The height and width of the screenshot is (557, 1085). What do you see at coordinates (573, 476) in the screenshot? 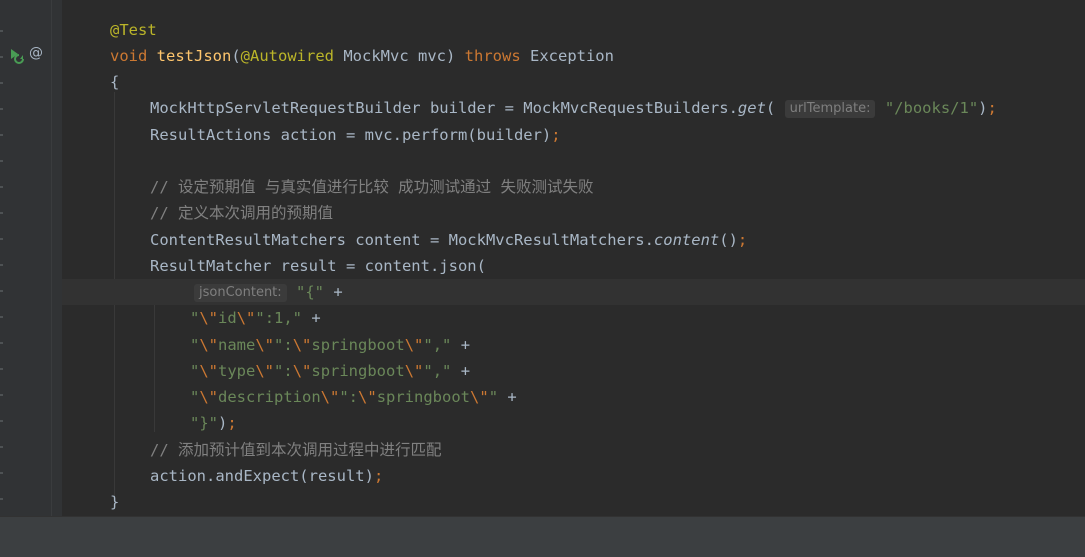
I see `code-line: action.andExpect(result);` at bounding box center [573, 476].